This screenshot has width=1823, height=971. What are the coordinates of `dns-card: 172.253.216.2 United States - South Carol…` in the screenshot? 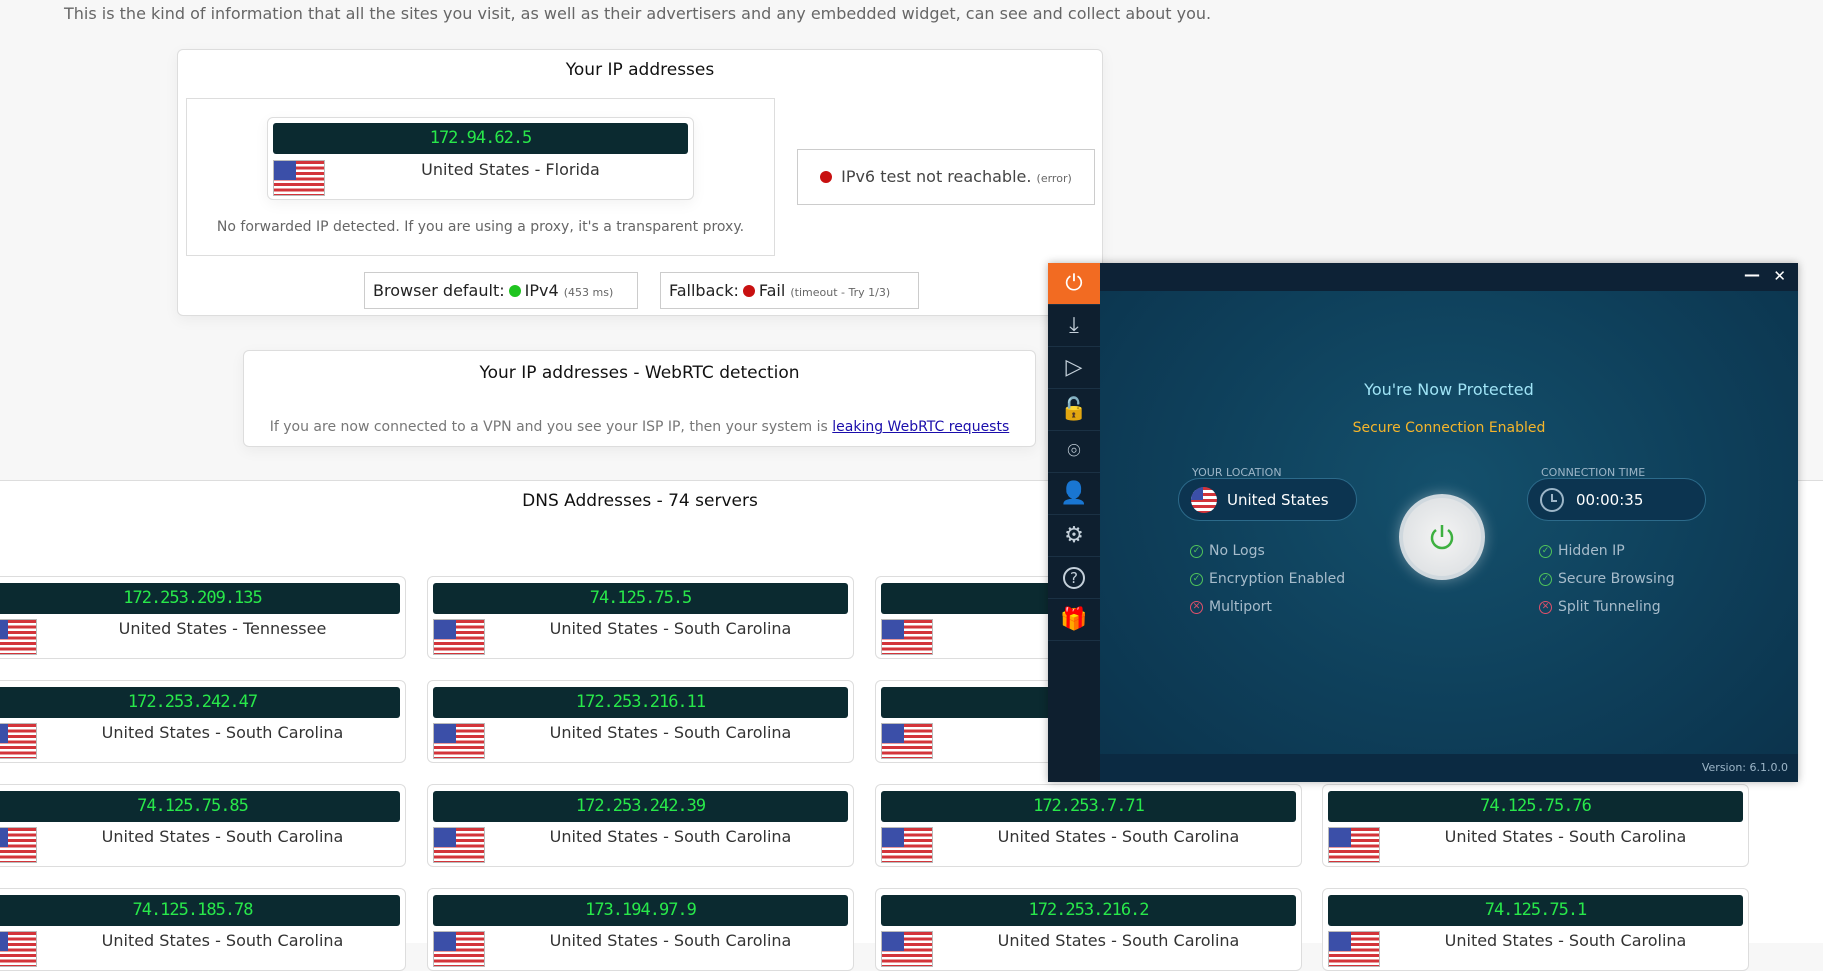 It's located at (1088, 929).